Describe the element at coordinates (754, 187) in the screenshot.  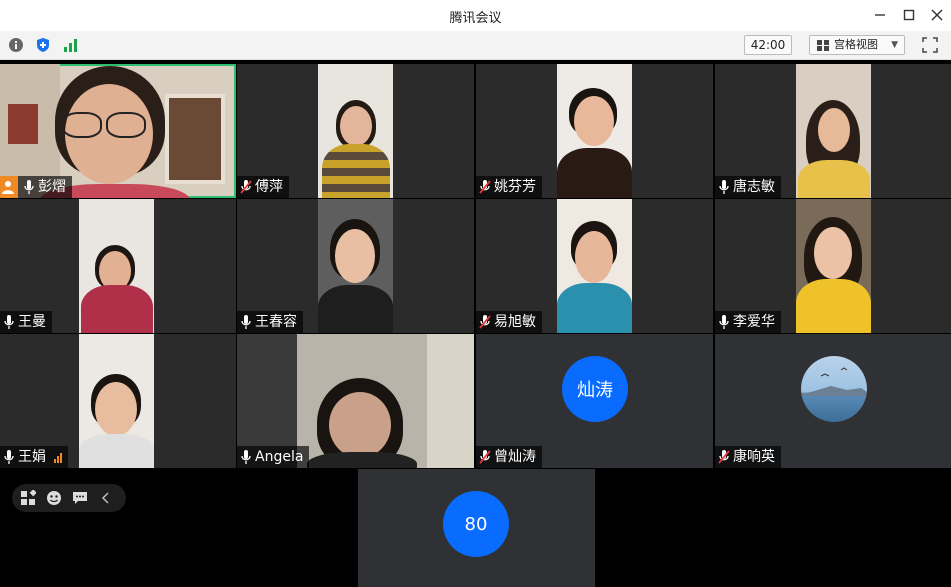
I see `participant-name: 唐志敏` at that location.